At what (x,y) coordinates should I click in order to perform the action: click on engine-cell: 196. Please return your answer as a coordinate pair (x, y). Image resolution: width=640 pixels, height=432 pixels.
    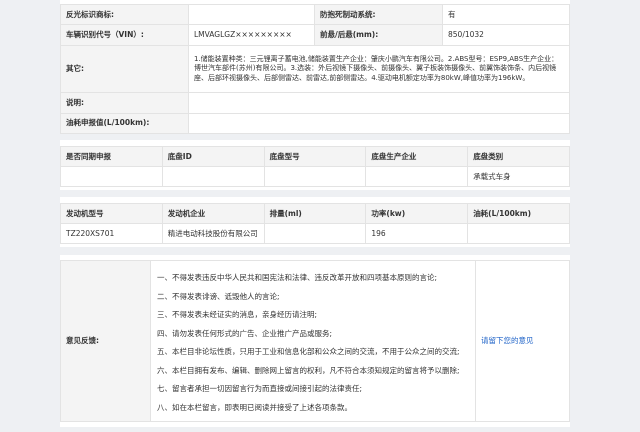
    Looking at the image, I should click on (417, 233).